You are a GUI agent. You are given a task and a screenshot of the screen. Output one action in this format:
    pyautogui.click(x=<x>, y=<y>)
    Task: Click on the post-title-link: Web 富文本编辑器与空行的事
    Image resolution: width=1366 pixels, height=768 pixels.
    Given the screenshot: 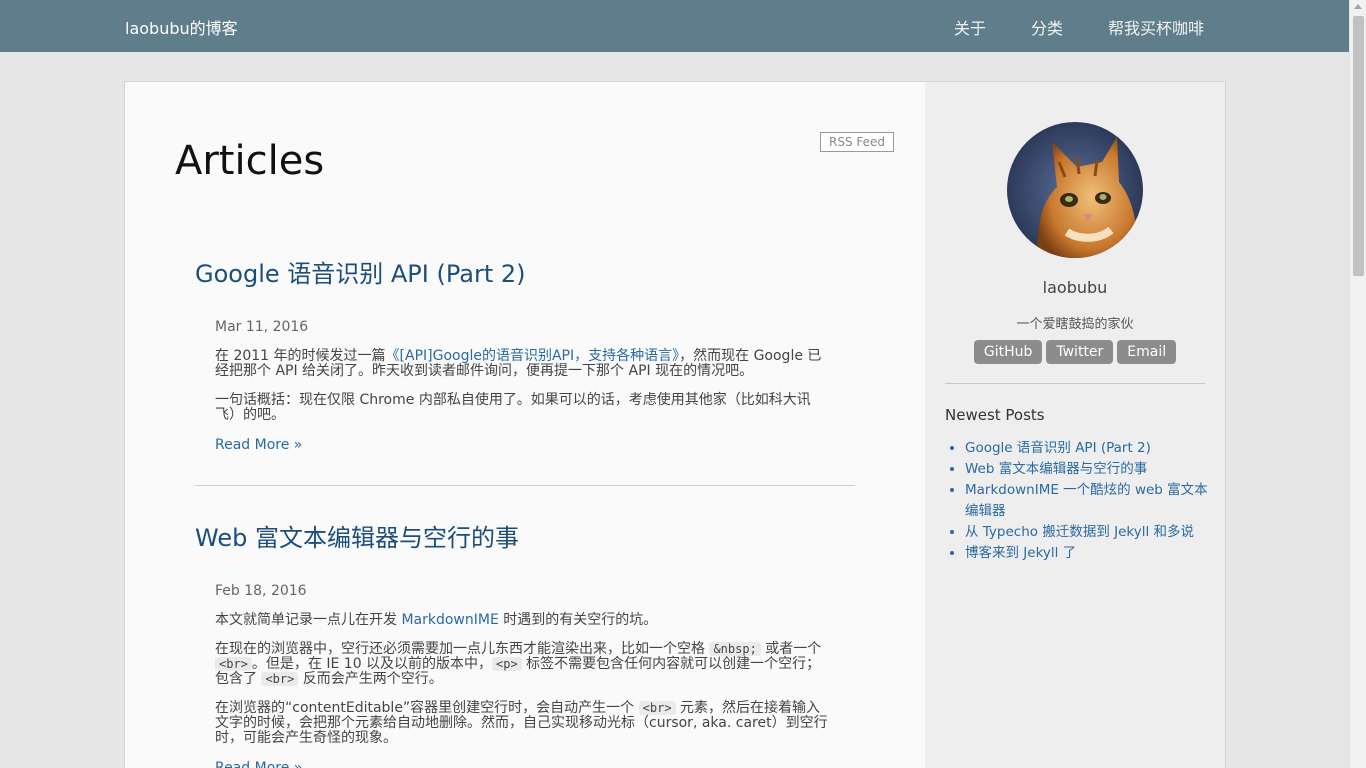 What is the action you would take?
    pyautogui.click(x=357, y=538)
    